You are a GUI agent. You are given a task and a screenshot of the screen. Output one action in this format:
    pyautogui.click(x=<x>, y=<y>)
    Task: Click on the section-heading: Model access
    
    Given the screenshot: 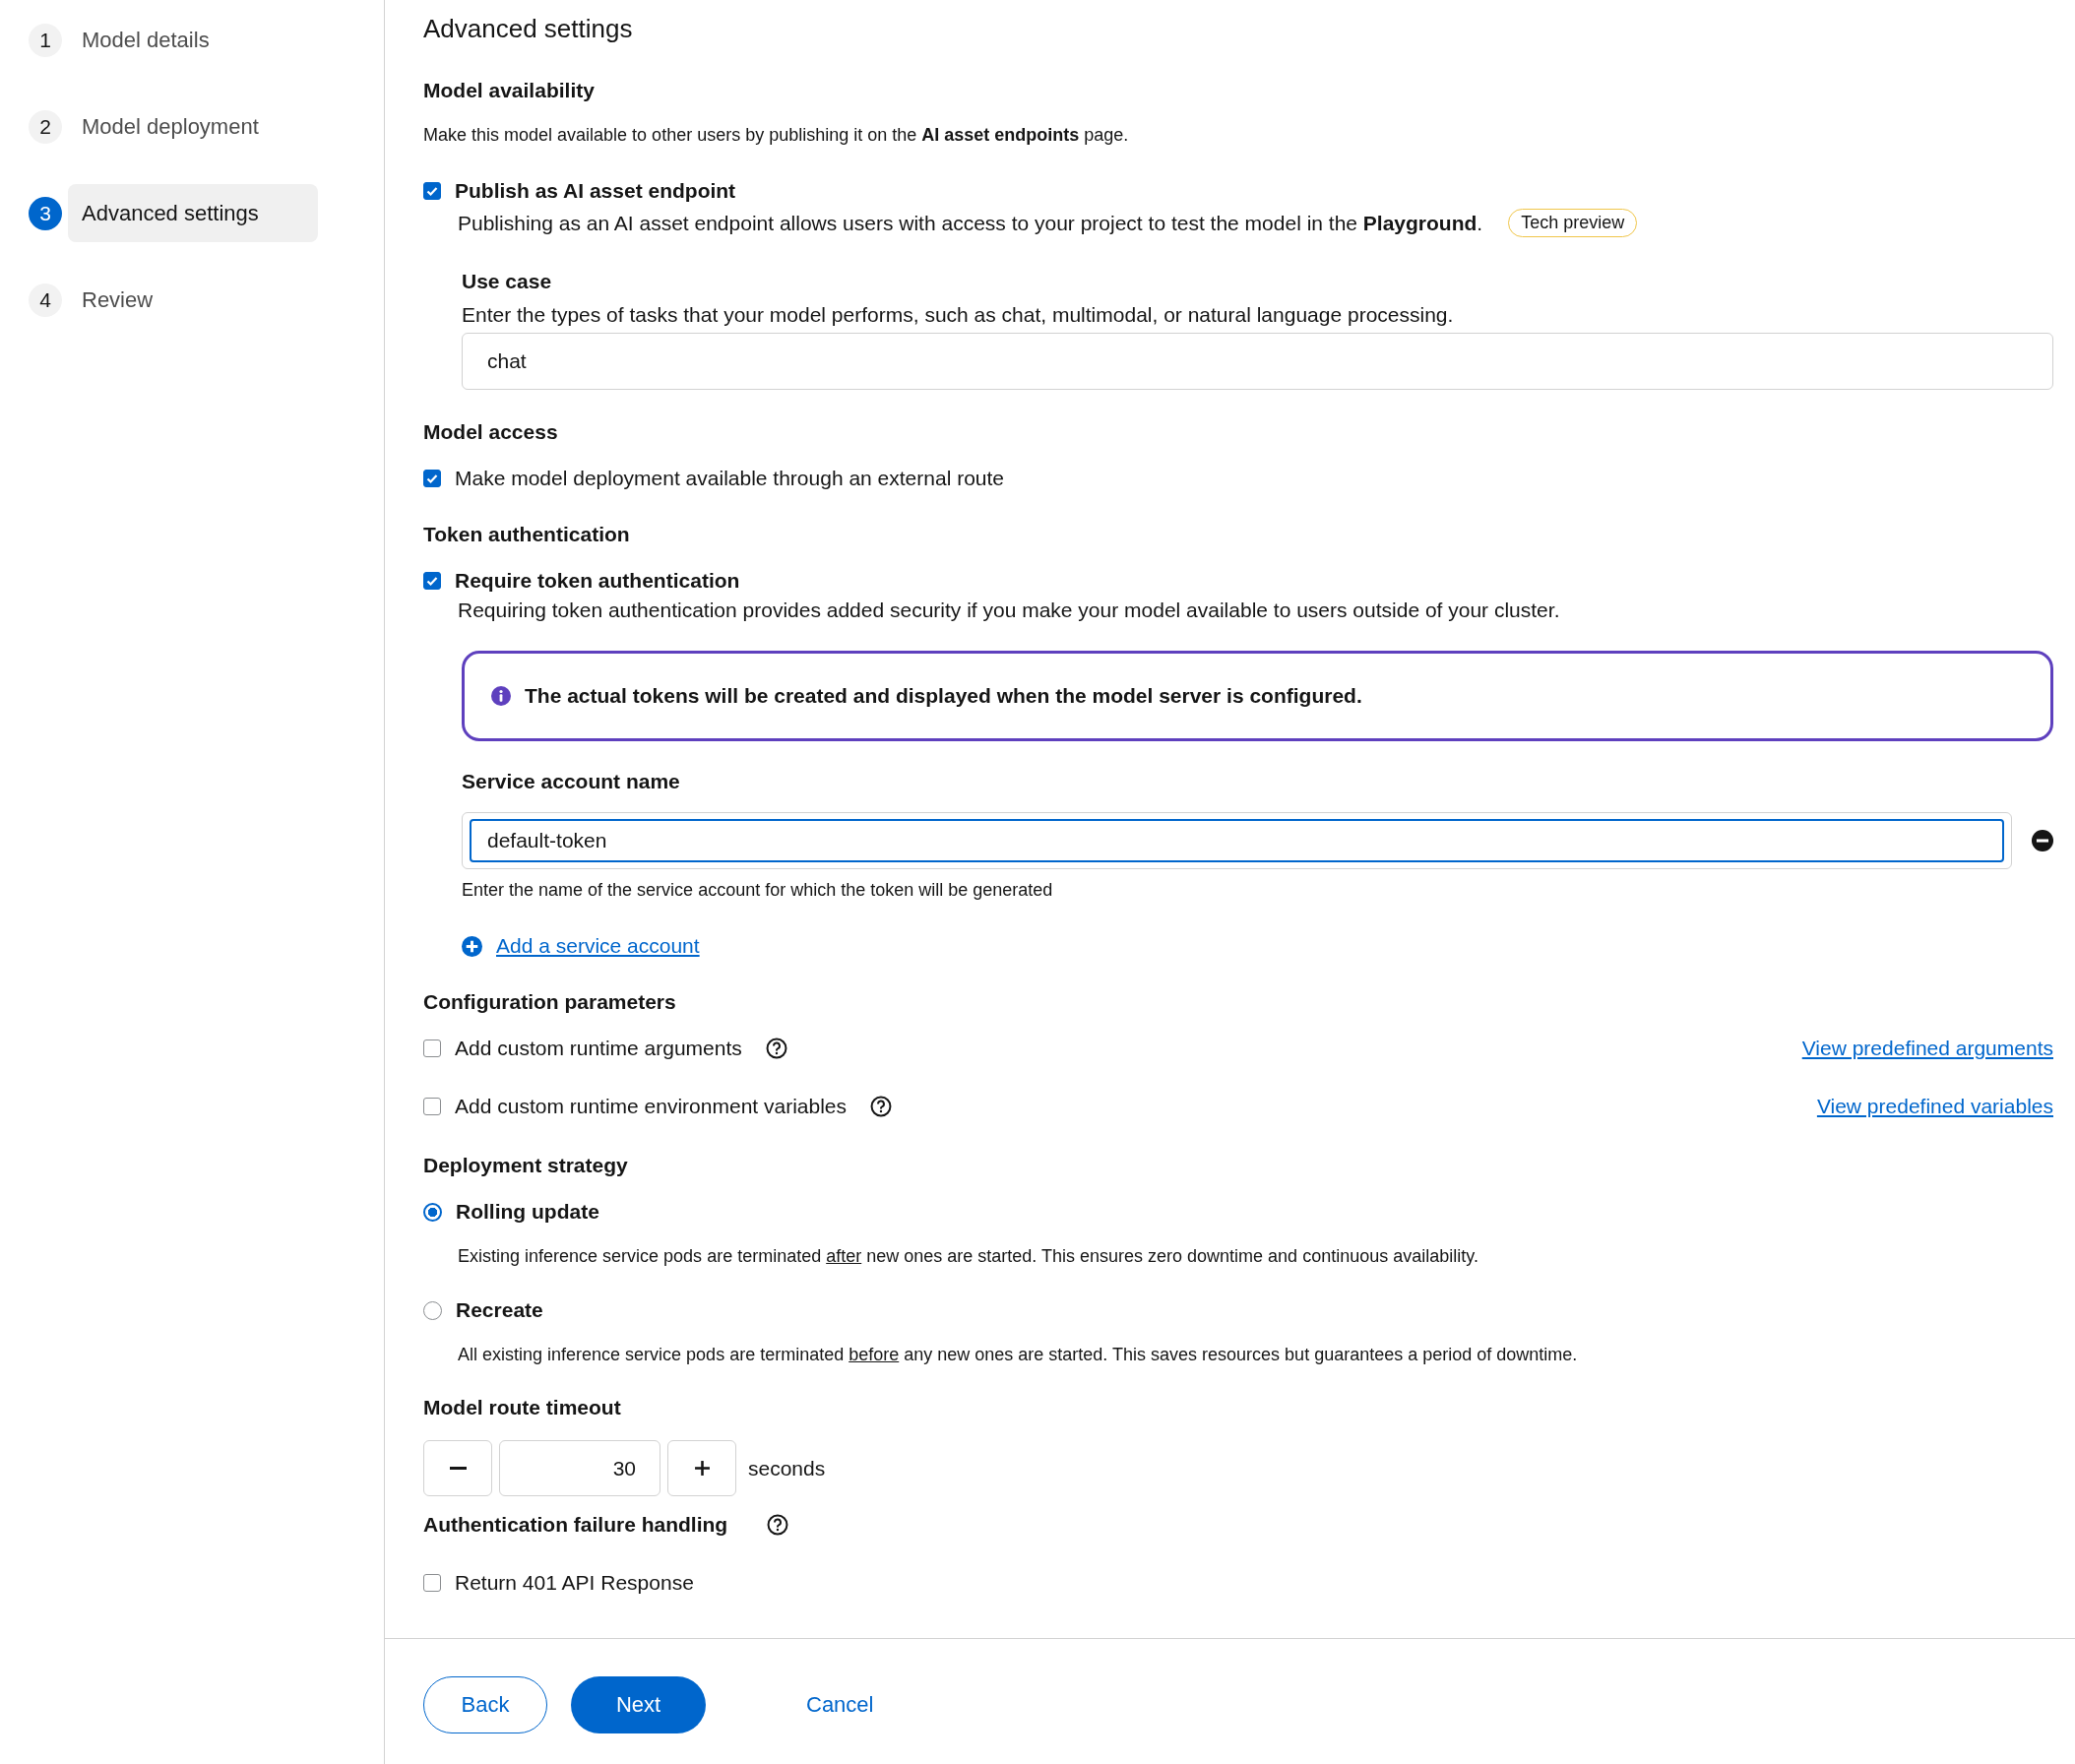 What is the action you would take?
    pyautogui.click(x=491, y=432)
    